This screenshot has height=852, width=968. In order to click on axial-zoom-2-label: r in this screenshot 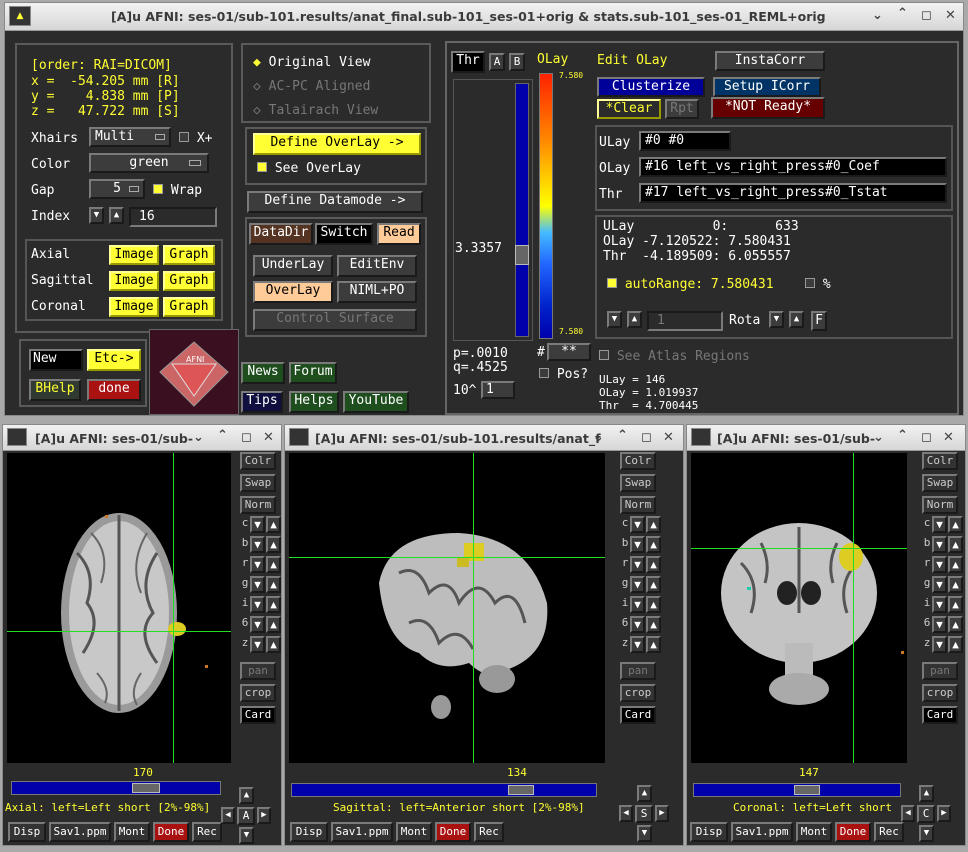, I will do `click(245, 565)`.